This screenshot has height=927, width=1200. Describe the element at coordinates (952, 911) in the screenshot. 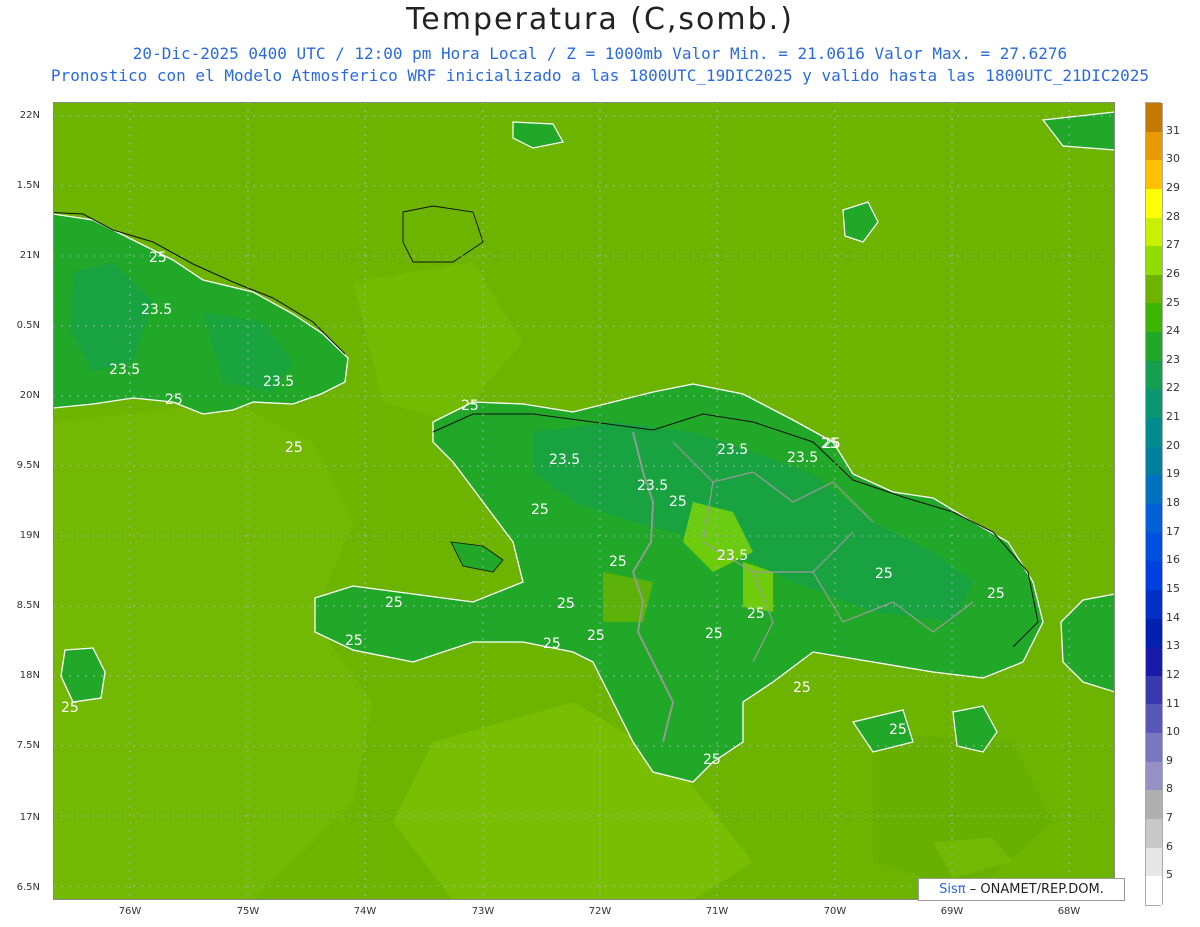

I see `lon-label: 69W` at that location.